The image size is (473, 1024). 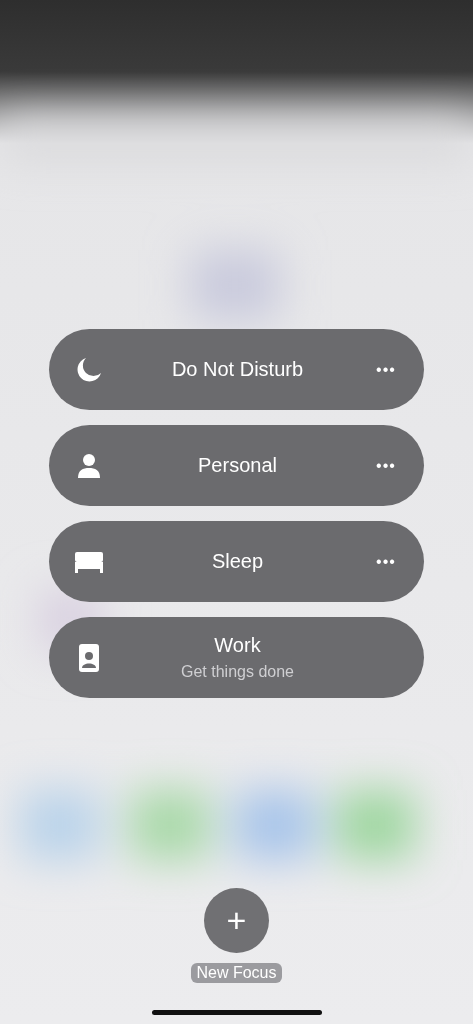 What do you see at coordinates (237, 672) in the screenshot?
I see `focus-subtitle: Get things done` at bounding box center [237, 672].